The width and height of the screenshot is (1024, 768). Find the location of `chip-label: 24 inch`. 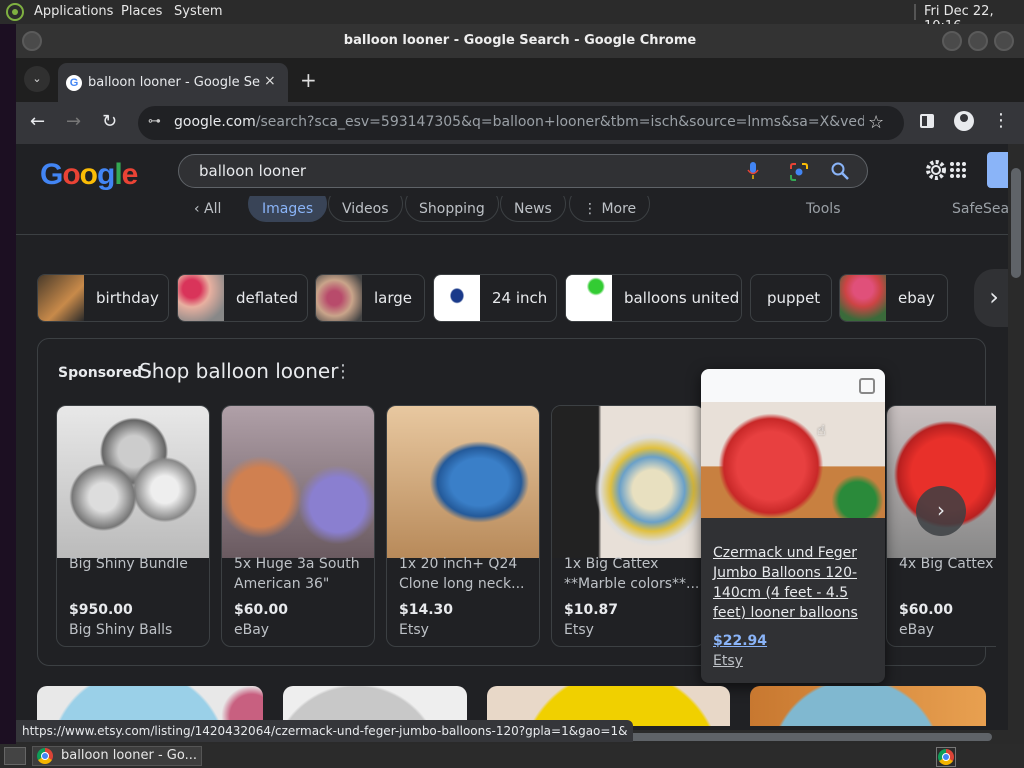

chip-label: 24 inch is located at coordinates (520, 298).